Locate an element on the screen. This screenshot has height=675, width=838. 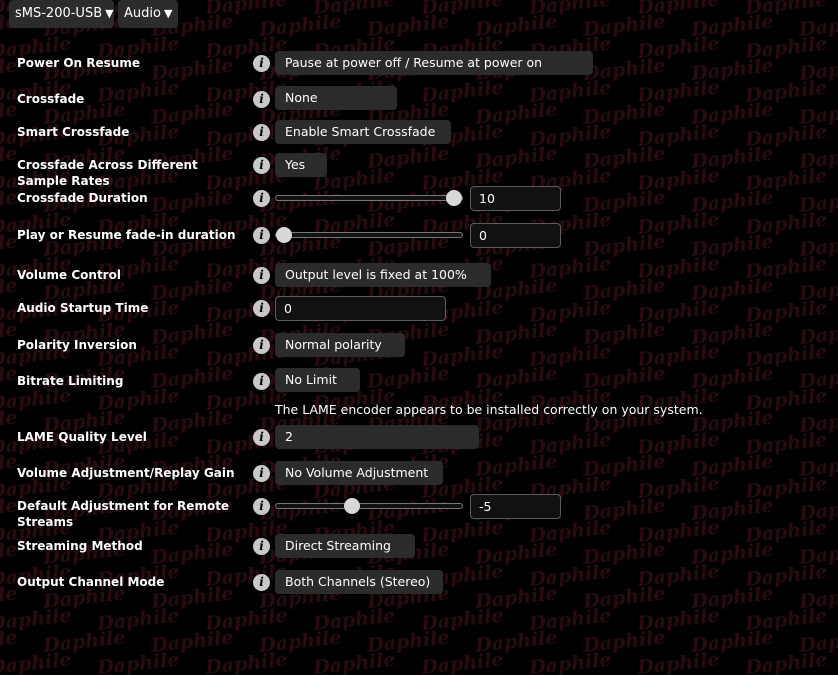
bitrate-limiting-label: Bitrate Limiting is located at coordinates (70, 381).